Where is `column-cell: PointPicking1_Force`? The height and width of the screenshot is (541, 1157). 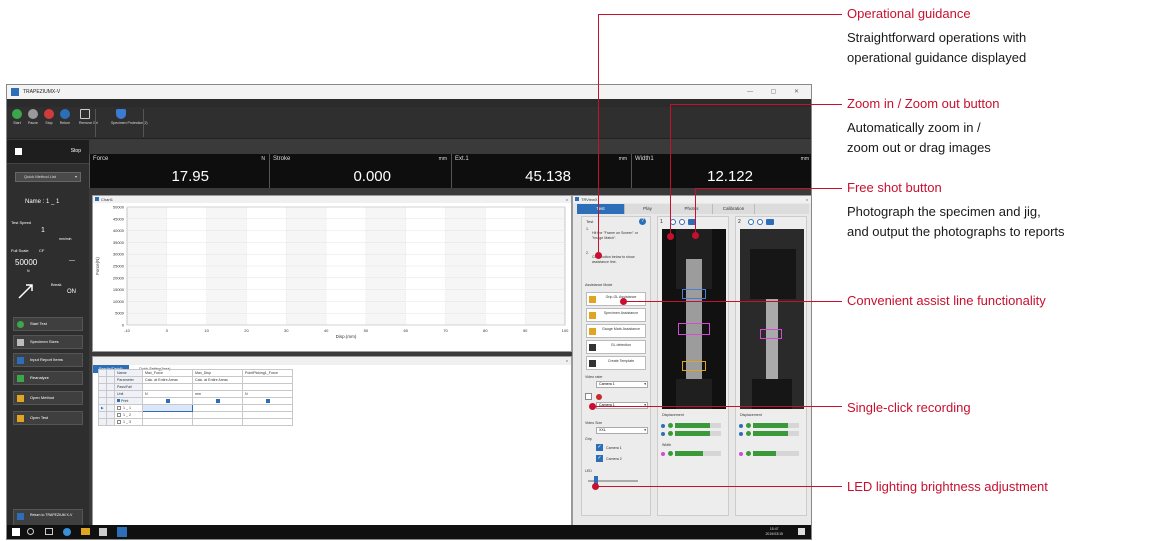
column-cell: PointPicking1_Force is located at coordinates (267, 373).